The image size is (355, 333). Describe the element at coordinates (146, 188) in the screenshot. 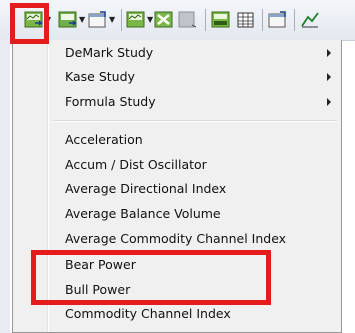

I see `menu-item-label: Average Directional Index` at that location.